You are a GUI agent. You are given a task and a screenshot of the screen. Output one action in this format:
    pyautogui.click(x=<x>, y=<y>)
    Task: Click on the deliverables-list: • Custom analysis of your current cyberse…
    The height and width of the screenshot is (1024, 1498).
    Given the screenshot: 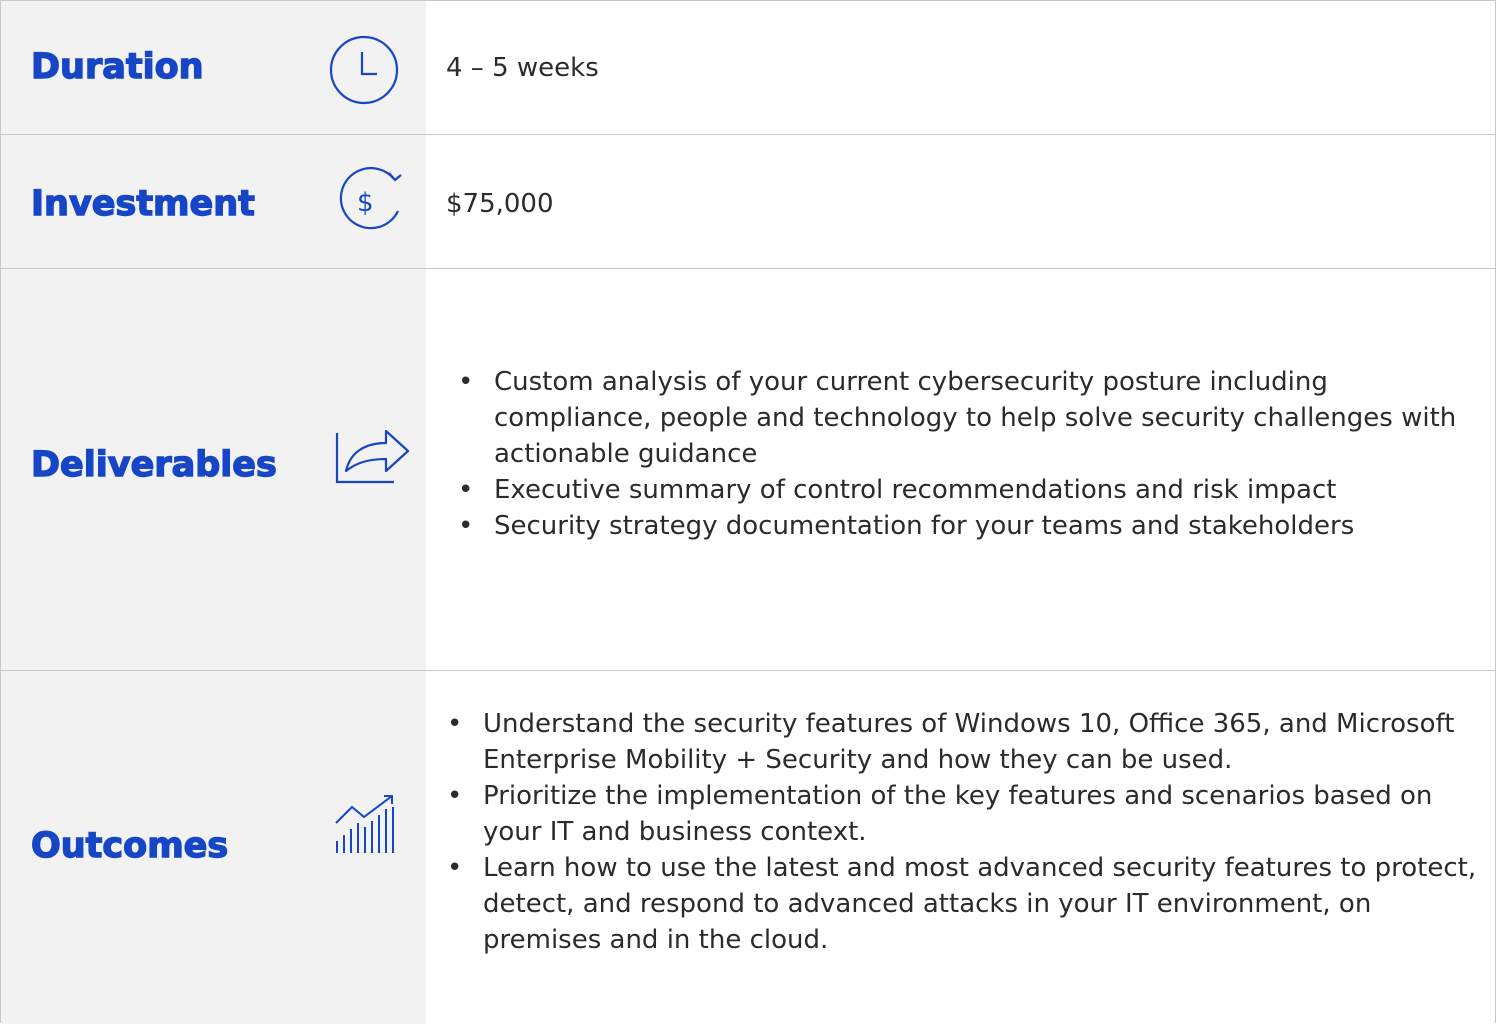 What is the action you would take?
    pyautogui.click(x=971, y=454)
    